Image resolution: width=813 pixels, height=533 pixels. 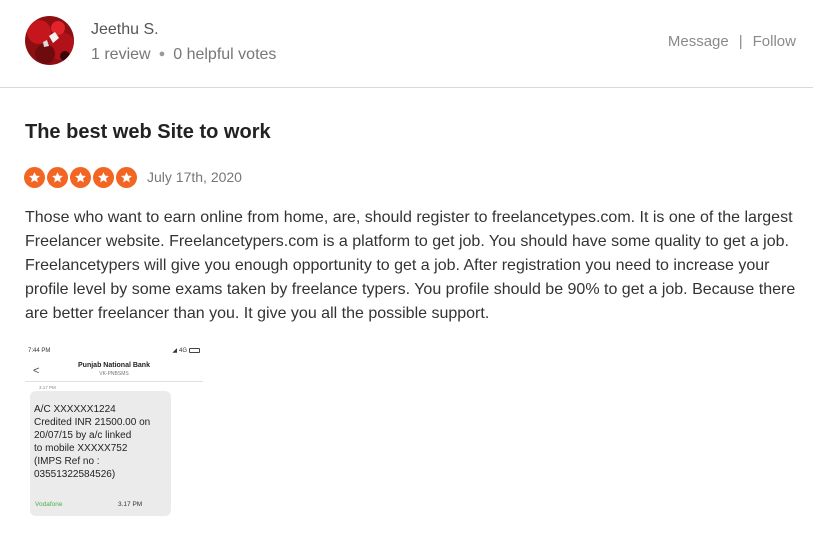 I want to click on avatar, so click(x=49, y=40).